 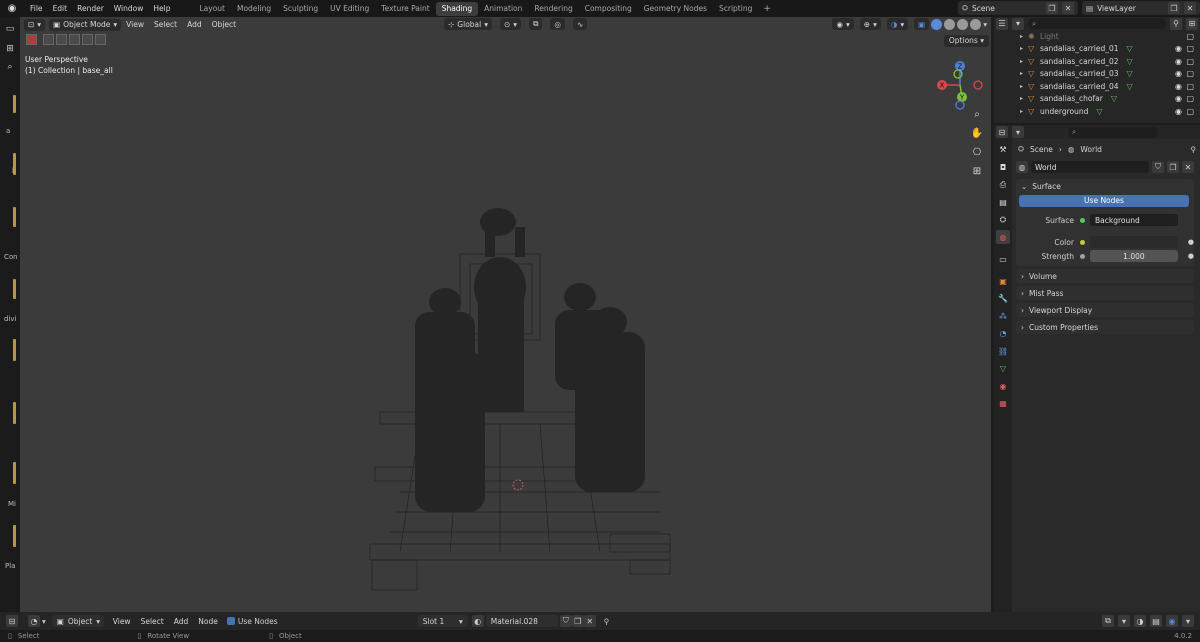 I want to click on texture-tab-icon: ▦, so click(x=1003, y=404).